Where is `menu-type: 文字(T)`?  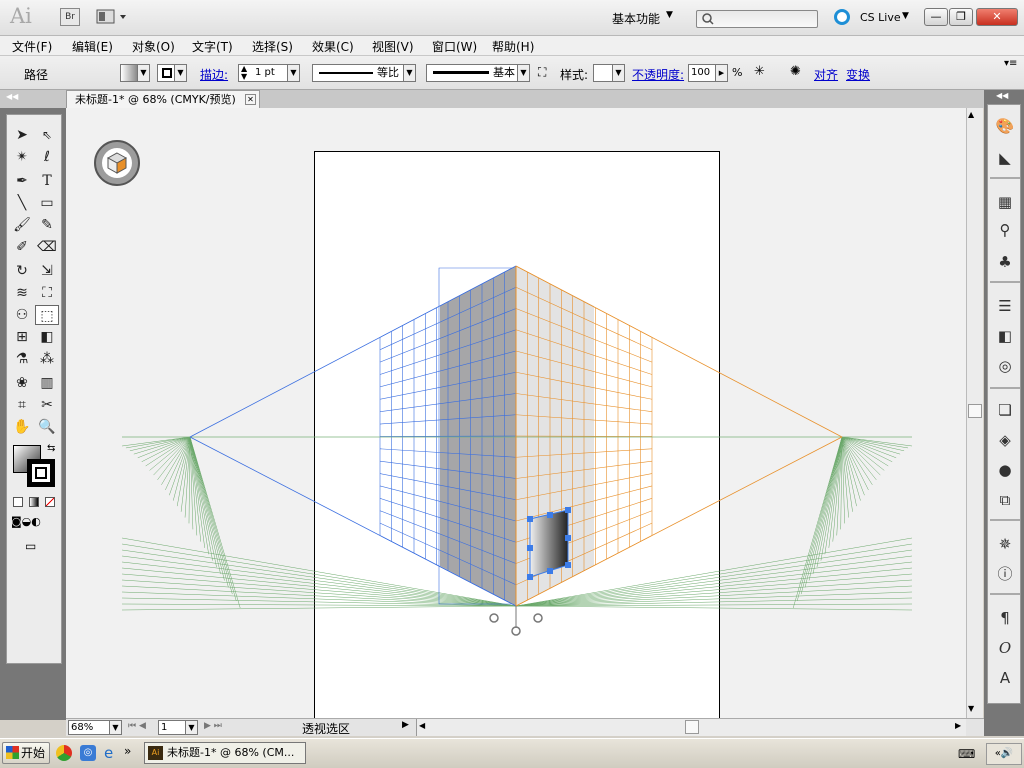 menu-type: 文字(T) is located at coordinates (212, 46).